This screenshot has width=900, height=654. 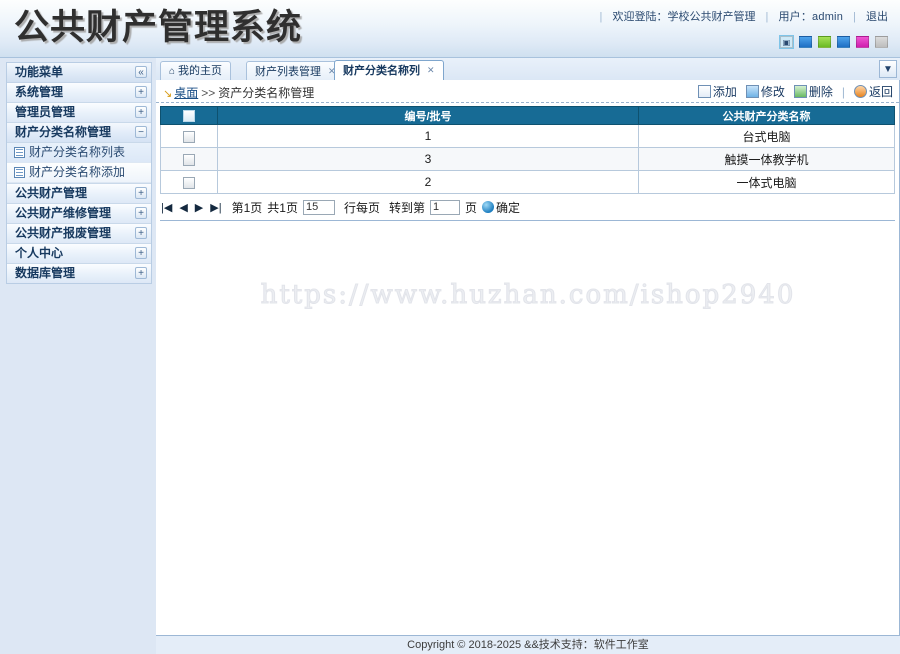 I want to click on action-toolbar: 添加 修改 删除 | 返回, so click(x=795, y=91).